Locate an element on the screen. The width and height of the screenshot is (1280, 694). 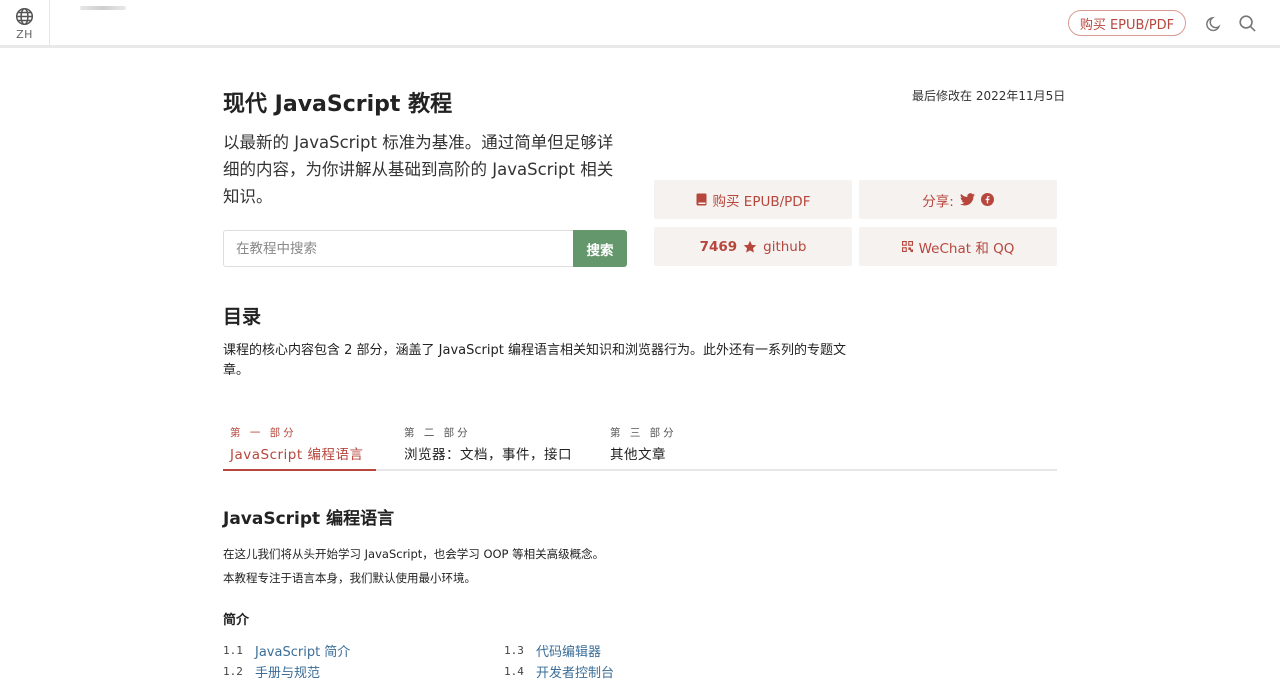
github-star-count: 7469 is located at coordinates (718, 246).